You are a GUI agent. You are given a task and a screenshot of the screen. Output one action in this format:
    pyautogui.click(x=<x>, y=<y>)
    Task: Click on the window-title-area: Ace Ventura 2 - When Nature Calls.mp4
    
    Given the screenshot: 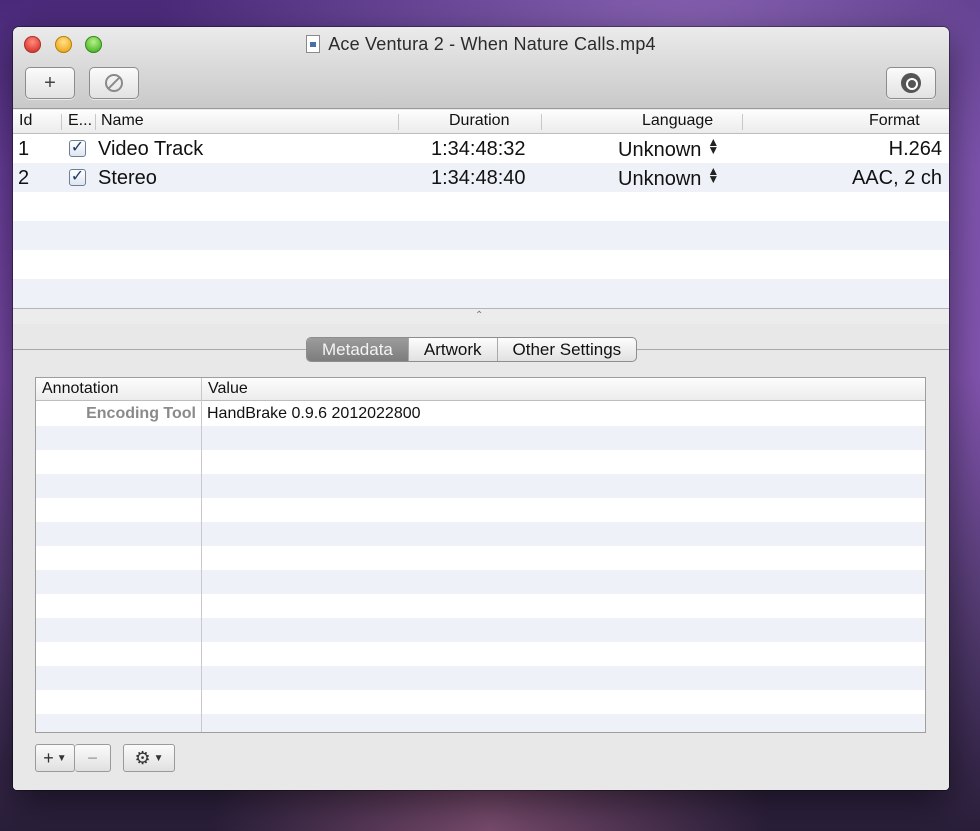 What is the action you would take?
    pyautogui.click(x=481, y=44)
    